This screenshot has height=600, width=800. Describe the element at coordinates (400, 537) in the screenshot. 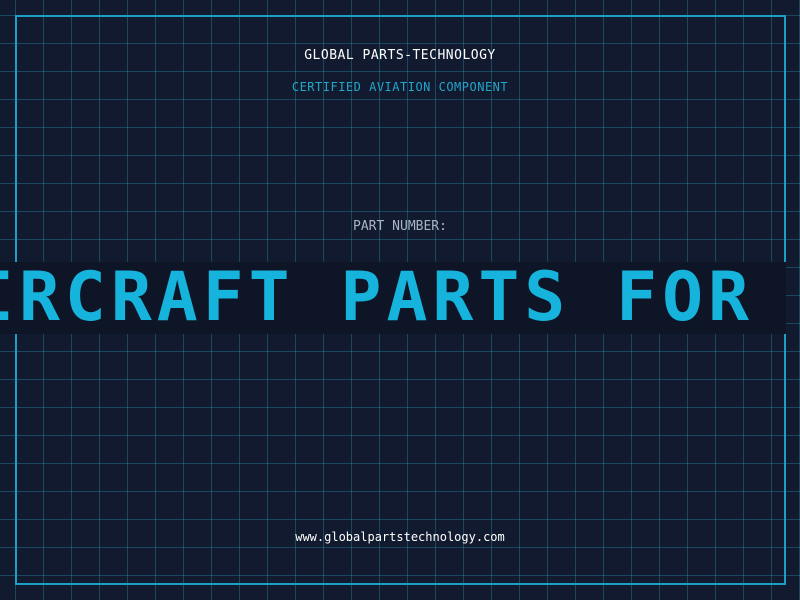

I see `website-link: www.globalpartstechnology.com` at that location.